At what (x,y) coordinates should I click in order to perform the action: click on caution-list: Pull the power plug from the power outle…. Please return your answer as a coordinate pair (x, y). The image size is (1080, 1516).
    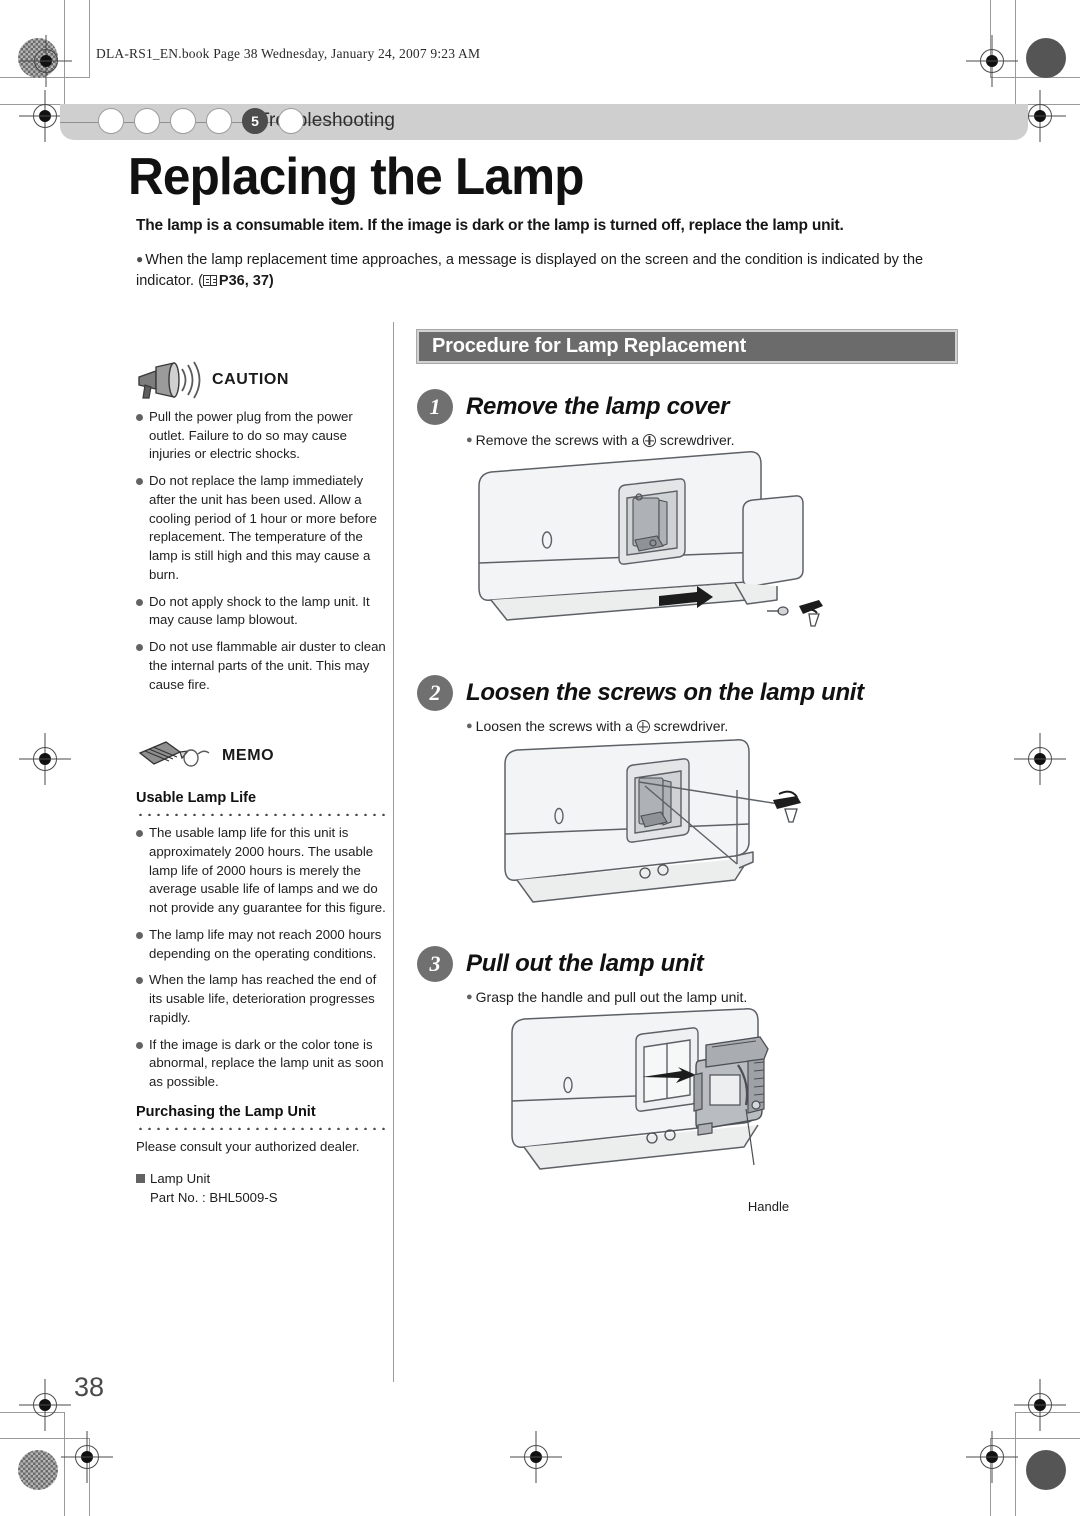
    Looking at the image, I should click on (262, 551).